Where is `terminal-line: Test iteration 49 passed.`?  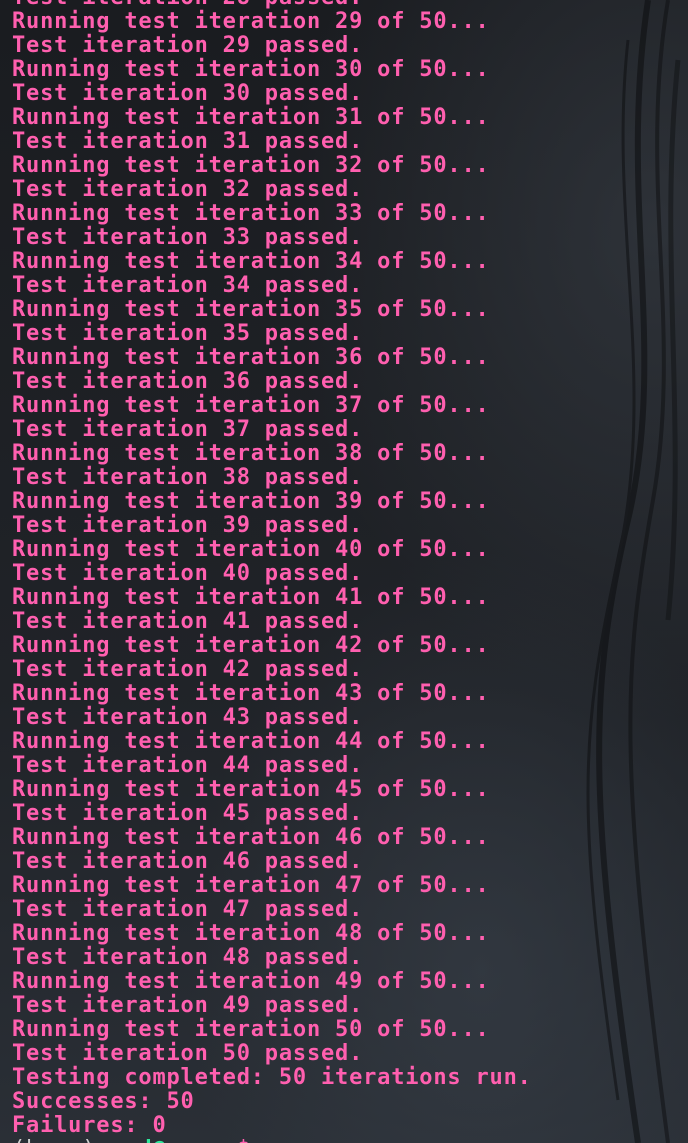
terminal-line: Test iteration 49 passed. is located at coordinates (188, 1005).